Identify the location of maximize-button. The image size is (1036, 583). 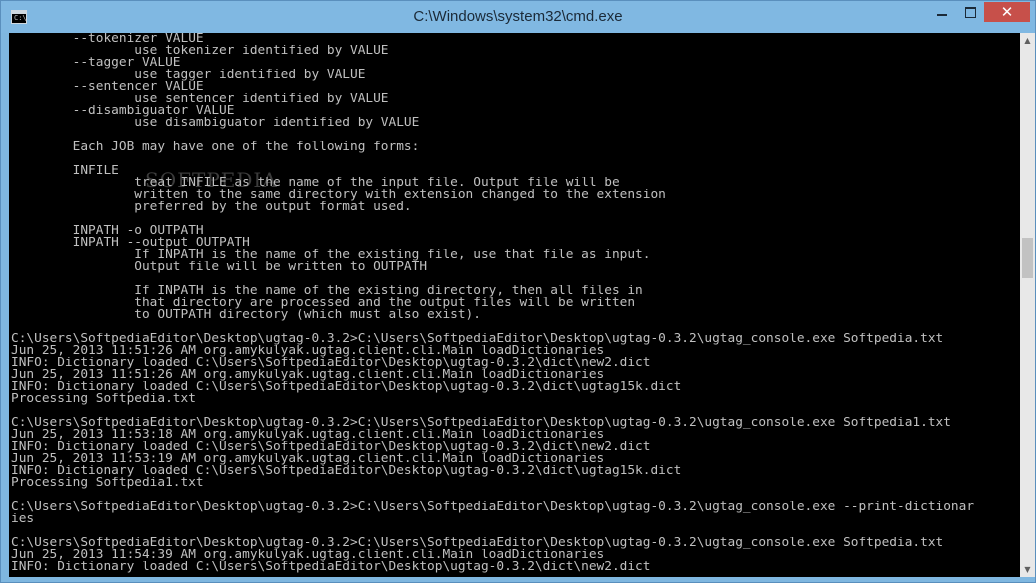
(970, 12).